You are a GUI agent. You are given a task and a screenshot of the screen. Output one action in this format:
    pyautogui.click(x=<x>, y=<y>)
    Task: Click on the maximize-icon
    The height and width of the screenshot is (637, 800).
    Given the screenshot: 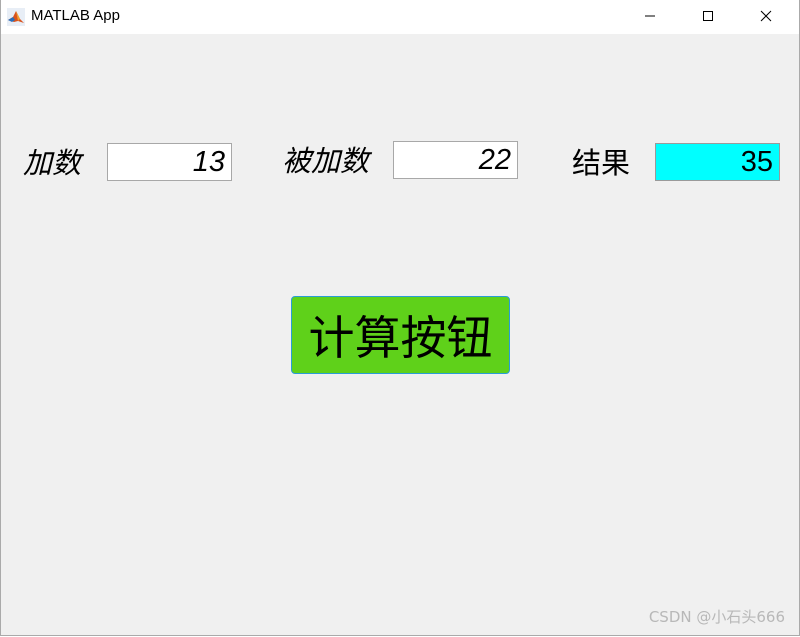 What is the action you would take?
    pyautogui.click(x=708, y=16)
    